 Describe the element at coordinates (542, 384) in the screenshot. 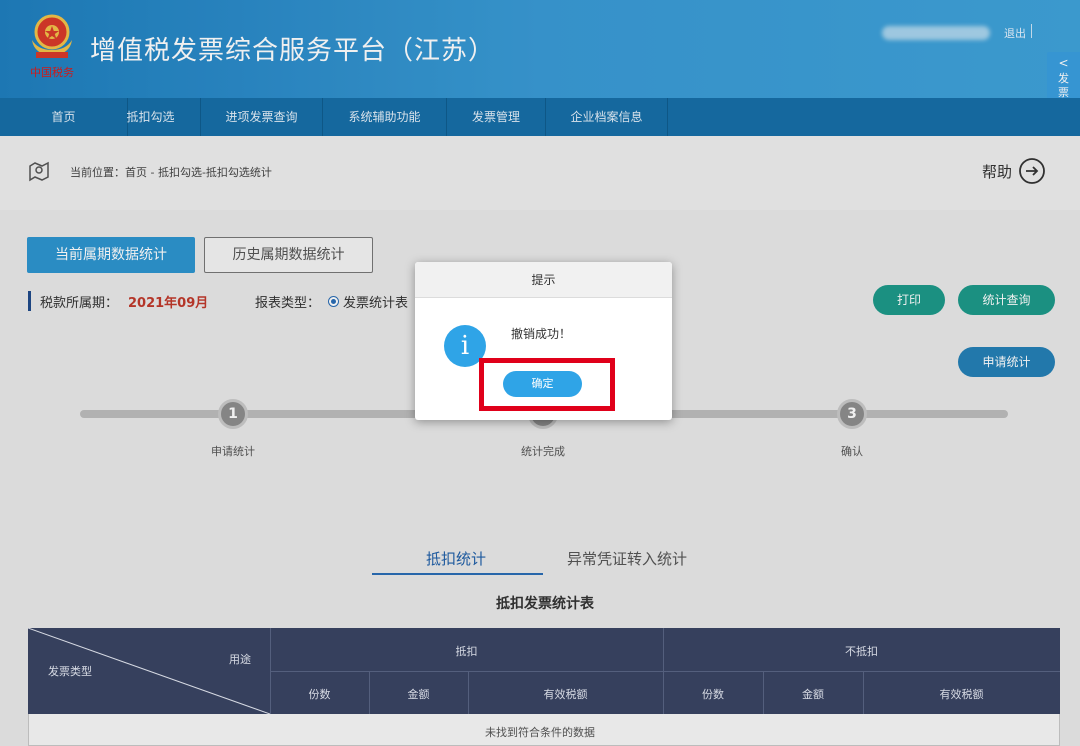

I see `confirm-button: 确定` at that location.